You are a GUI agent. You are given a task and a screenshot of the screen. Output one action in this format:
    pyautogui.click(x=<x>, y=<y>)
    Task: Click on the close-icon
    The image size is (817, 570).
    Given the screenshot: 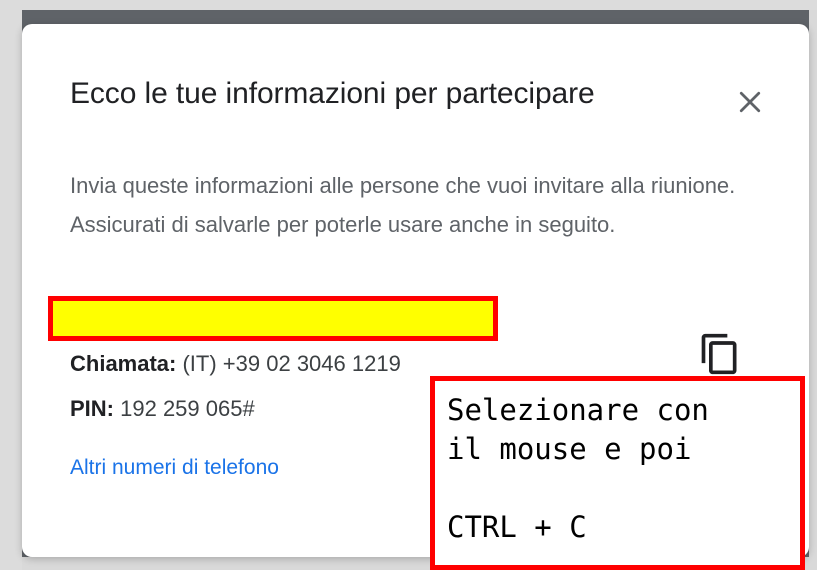 What is the action you would take?
    pyautogui.click(x=750, y=102)
    